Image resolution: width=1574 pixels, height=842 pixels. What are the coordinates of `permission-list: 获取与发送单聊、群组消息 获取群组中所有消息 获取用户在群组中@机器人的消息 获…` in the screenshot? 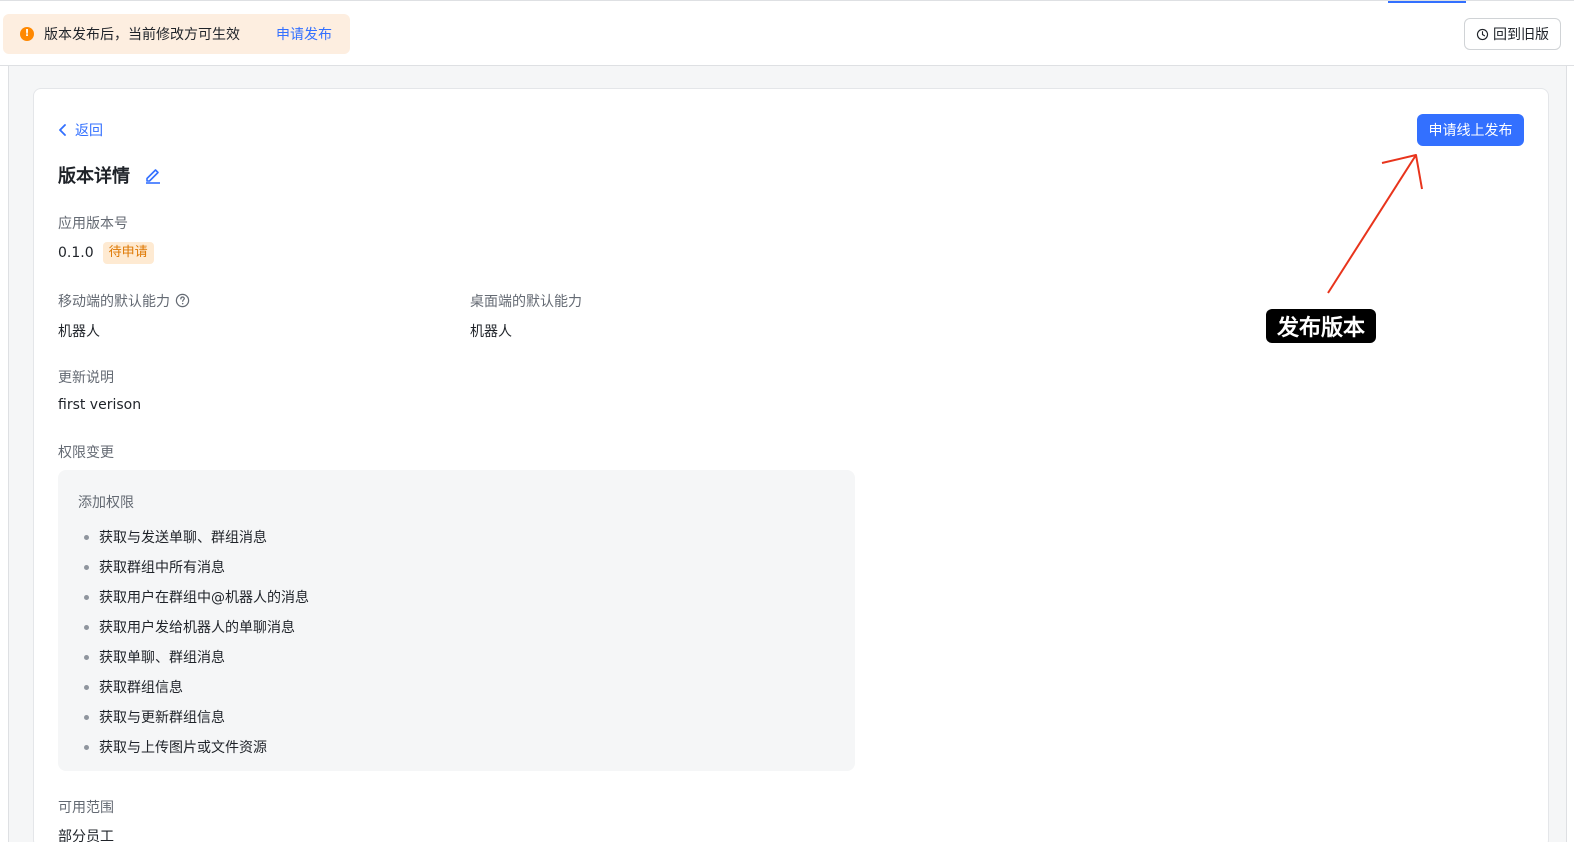 It's located at (193, 642).